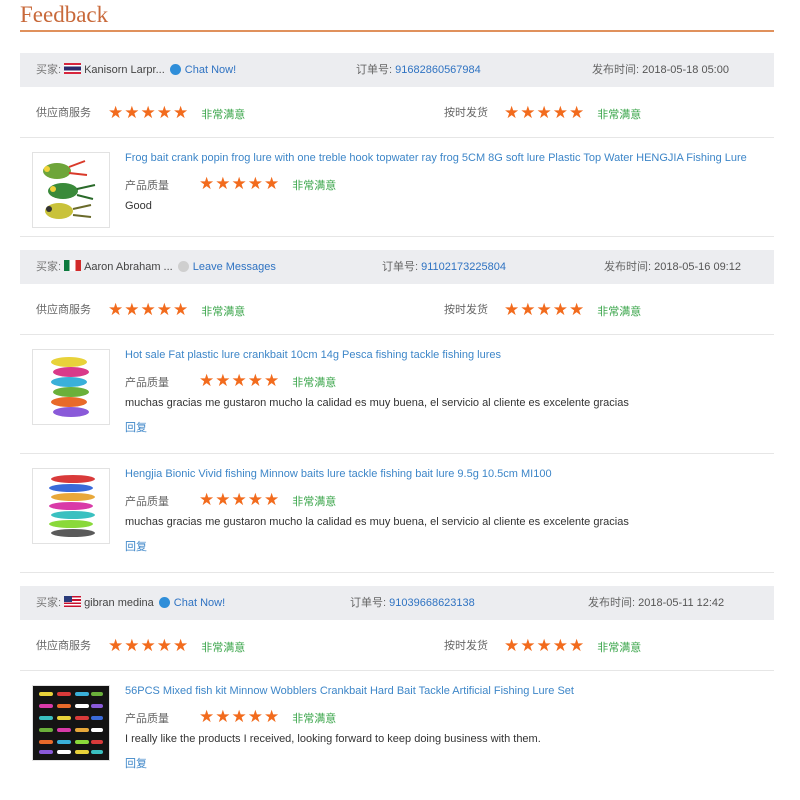 Image resolution: width=800 pixels, height=800 pixels. Describe the element at coordinates (183, 266) in the screenshot. I see `message-icon` at that location.